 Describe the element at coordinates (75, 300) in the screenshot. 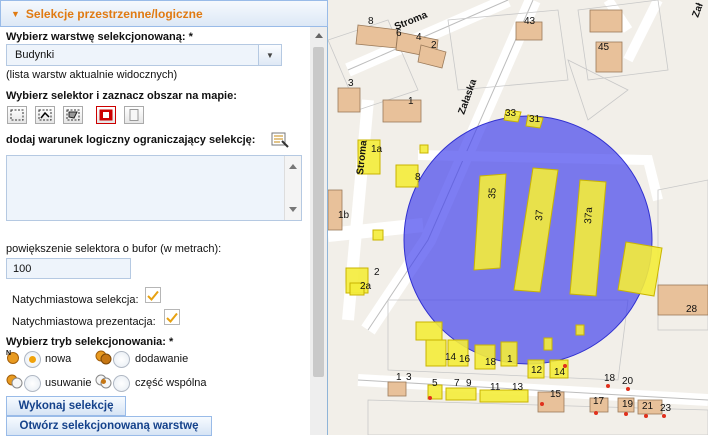

I see `instant-selection-label: Natychmiastowa selekcja:` at that location.